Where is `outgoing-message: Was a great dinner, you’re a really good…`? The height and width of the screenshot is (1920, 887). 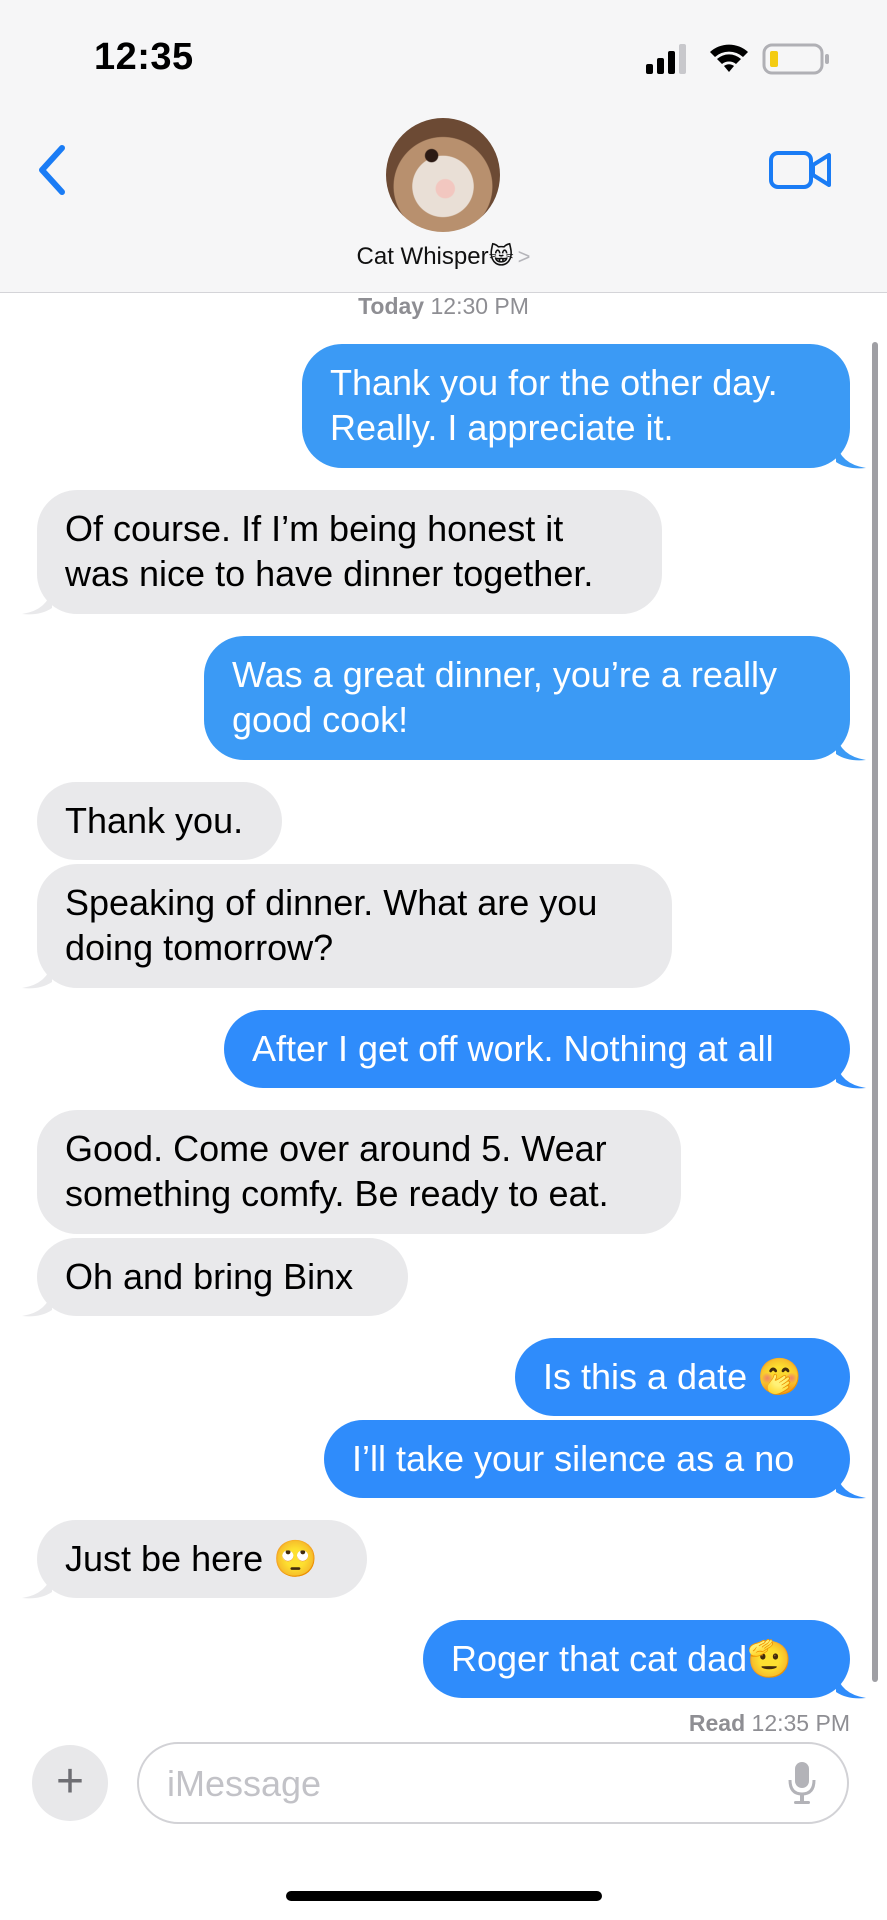 outgoing-message: Was a great dinner, you’re a really good… is located at coordinates (527, 698).